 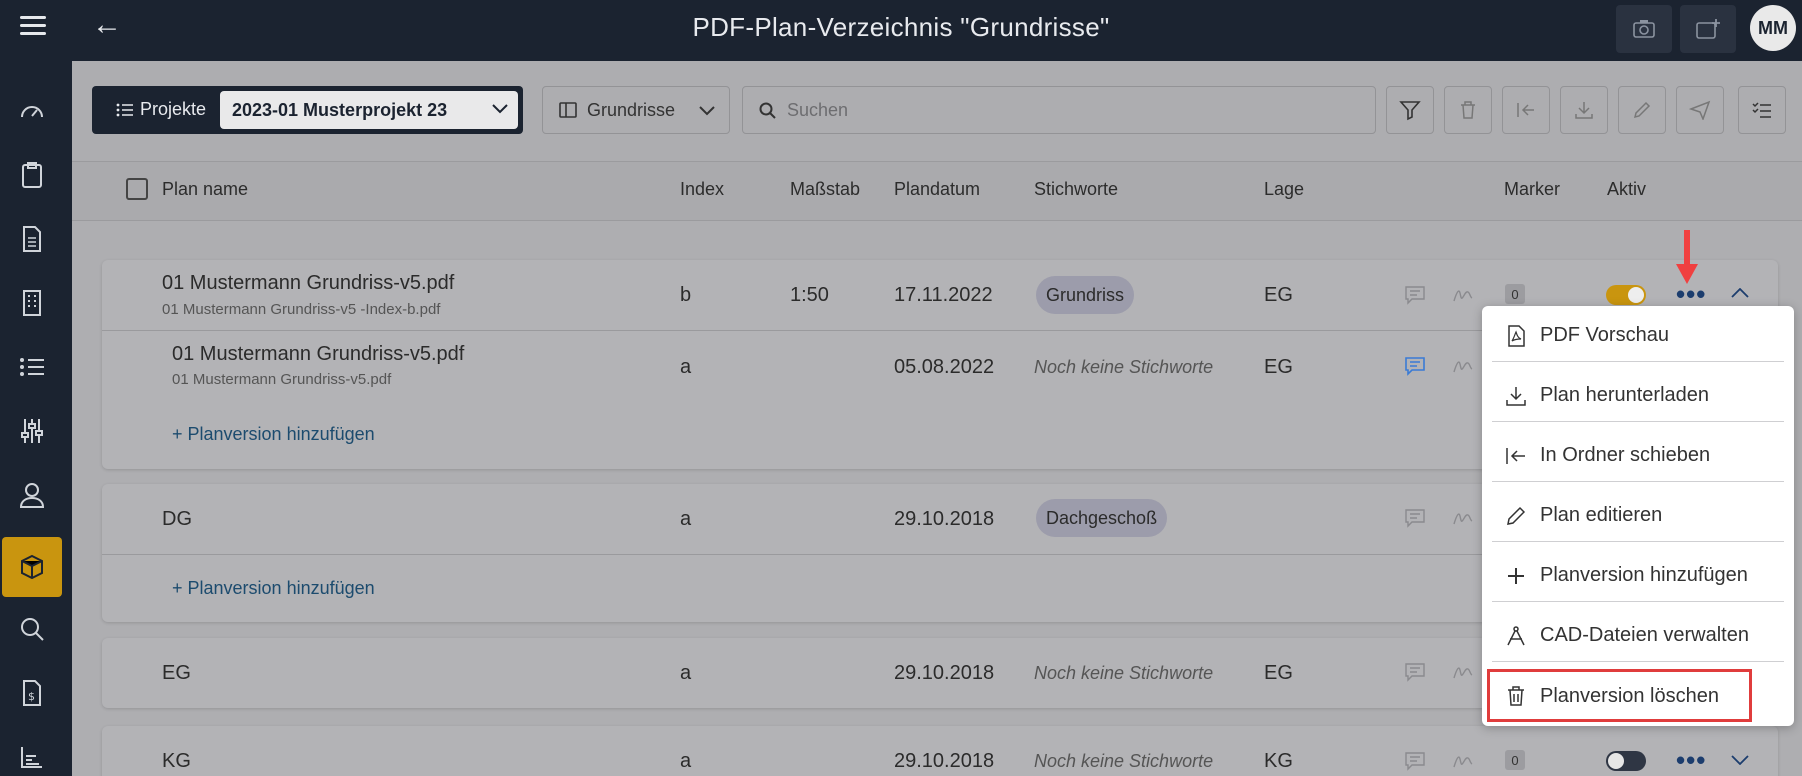 What do you see at coordinates (1638, 576) in the screenshot?
I see `menu-item-add-version: Planversion hinzufügen` at bounding box center [1638, 576].